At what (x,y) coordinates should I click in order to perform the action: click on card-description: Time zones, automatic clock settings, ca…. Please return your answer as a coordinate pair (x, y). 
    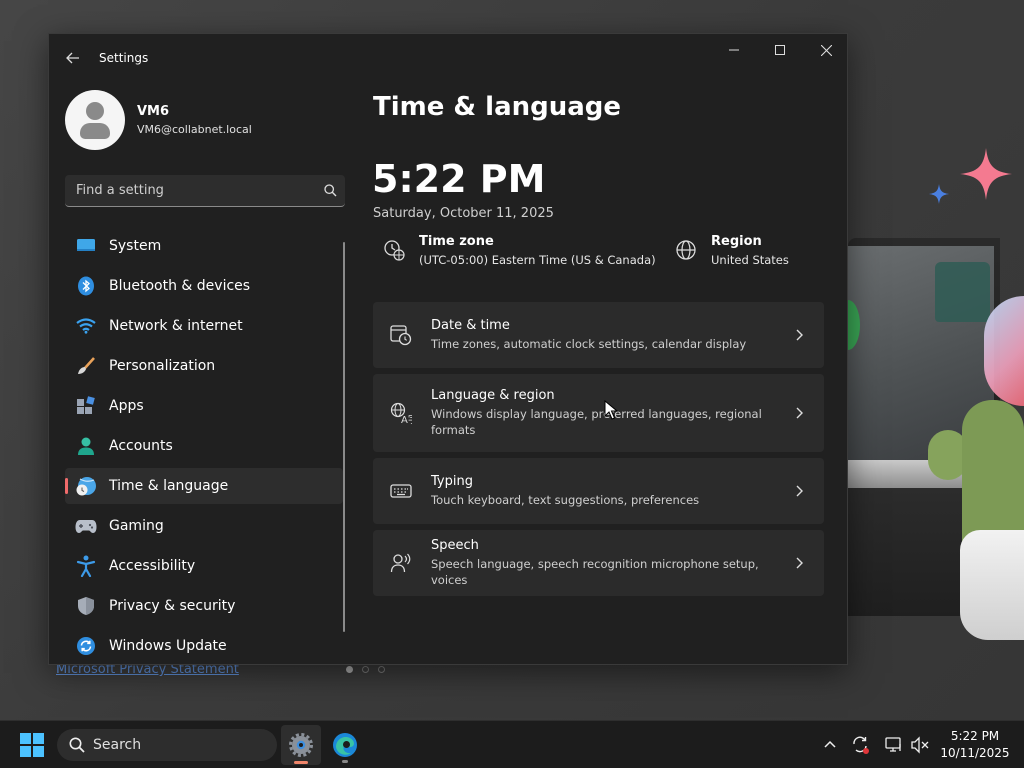
    Looking at the image, I should click on (589, 344).